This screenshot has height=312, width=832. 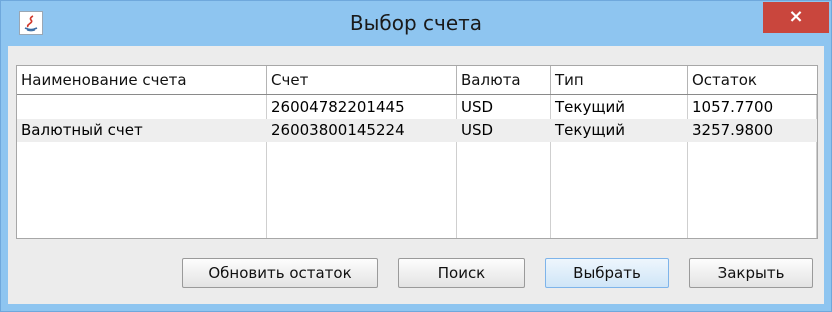 I want to click on column-header-account: Счет, so click(x=362, y=80).